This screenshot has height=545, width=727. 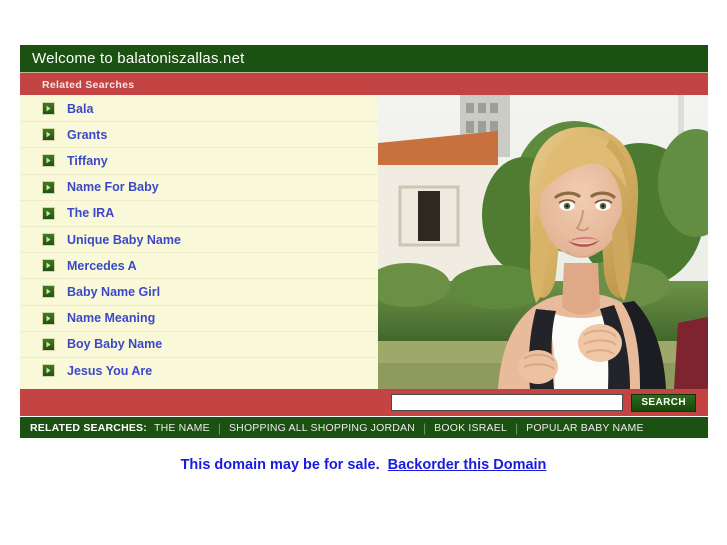 I want to click on footer-related-search-item: POPULAR BABY NAME, so click(x=585, y=428).